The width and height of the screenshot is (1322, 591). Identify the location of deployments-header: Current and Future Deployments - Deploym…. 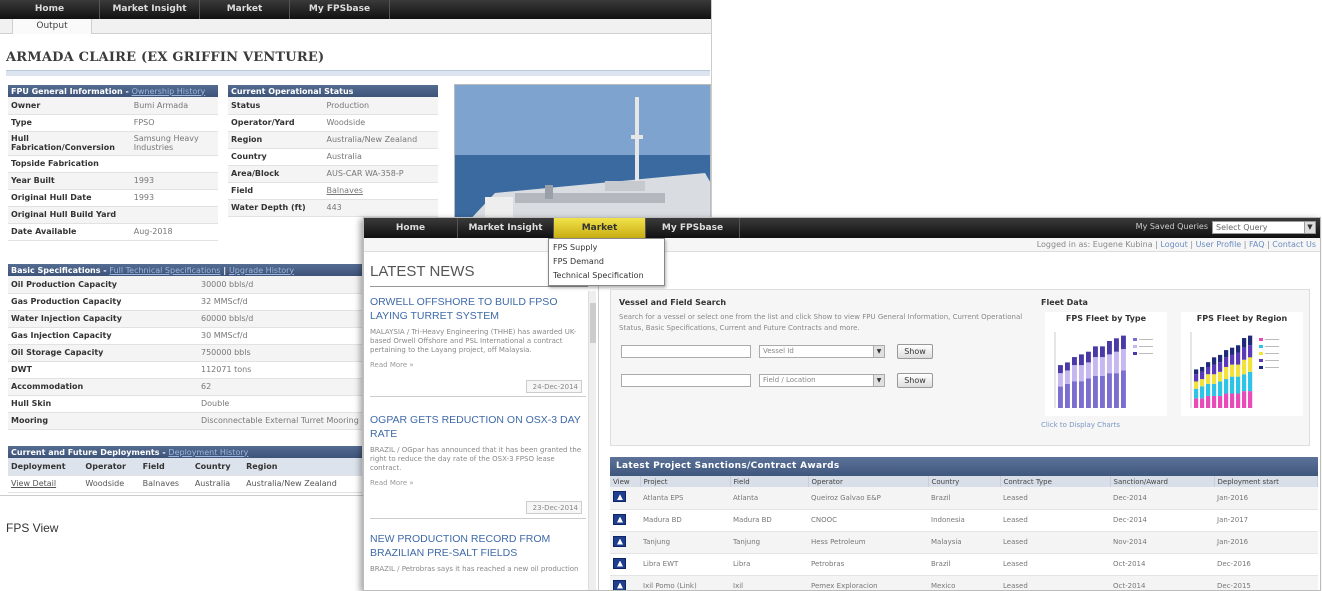
(185, 452).